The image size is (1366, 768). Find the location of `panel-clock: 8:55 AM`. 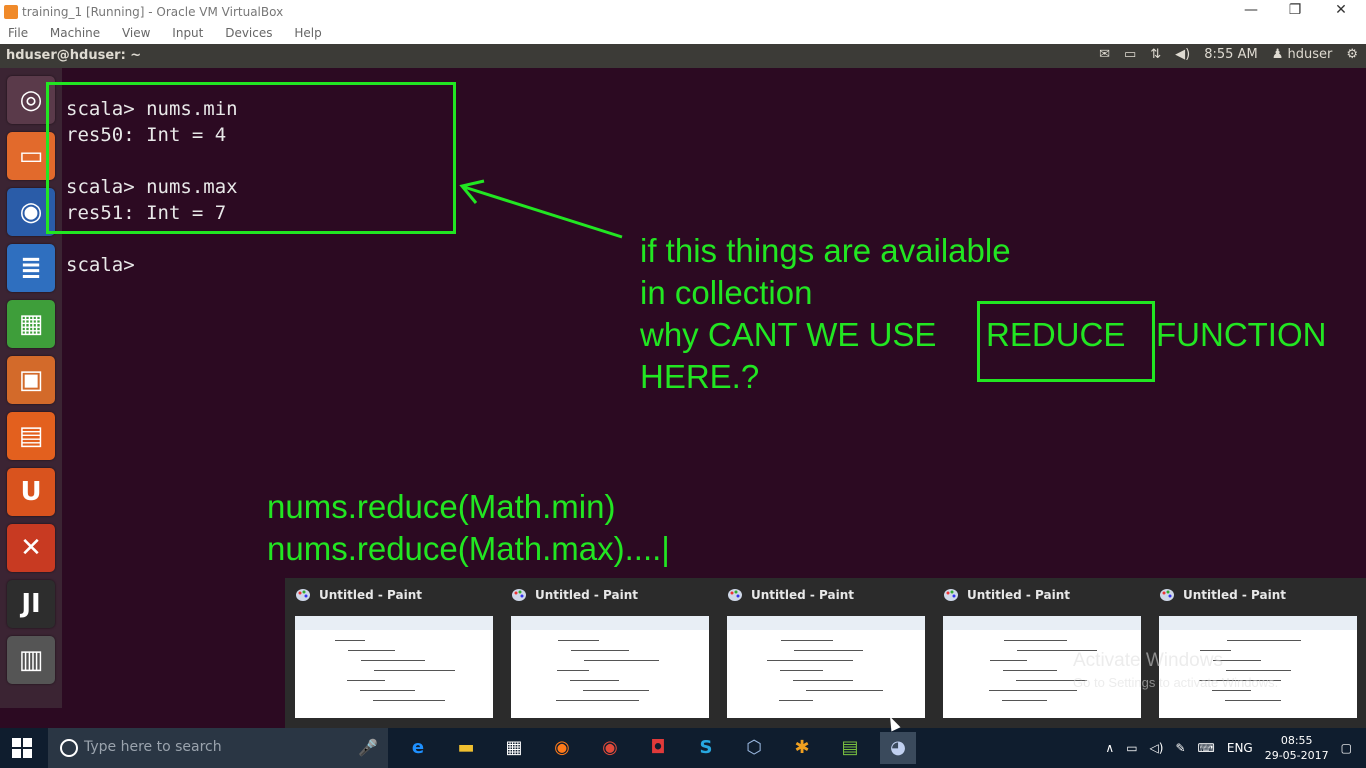

panel-clock: 8:55 AM is located at coordinates (1230, 54).